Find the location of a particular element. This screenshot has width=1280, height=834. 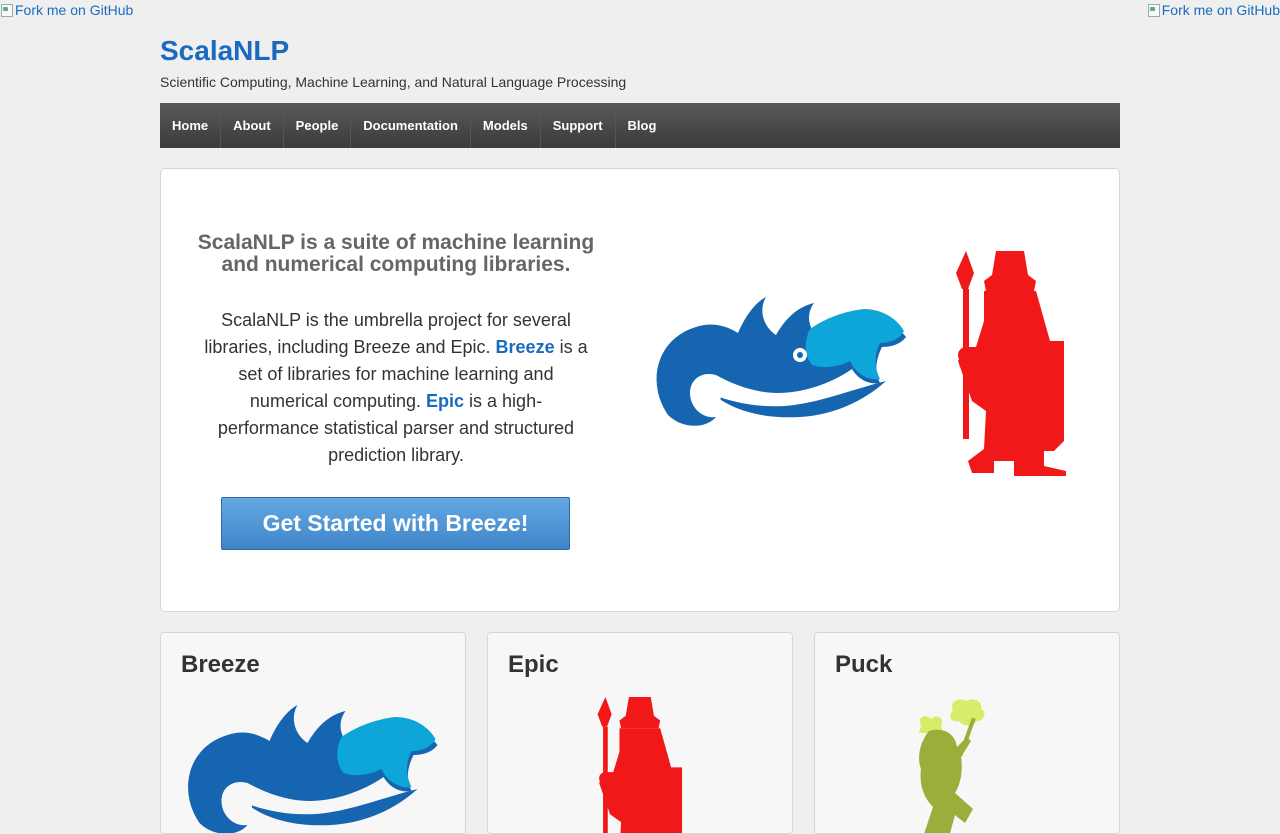

nav-item-about: About is located at coordinates (252, 125).